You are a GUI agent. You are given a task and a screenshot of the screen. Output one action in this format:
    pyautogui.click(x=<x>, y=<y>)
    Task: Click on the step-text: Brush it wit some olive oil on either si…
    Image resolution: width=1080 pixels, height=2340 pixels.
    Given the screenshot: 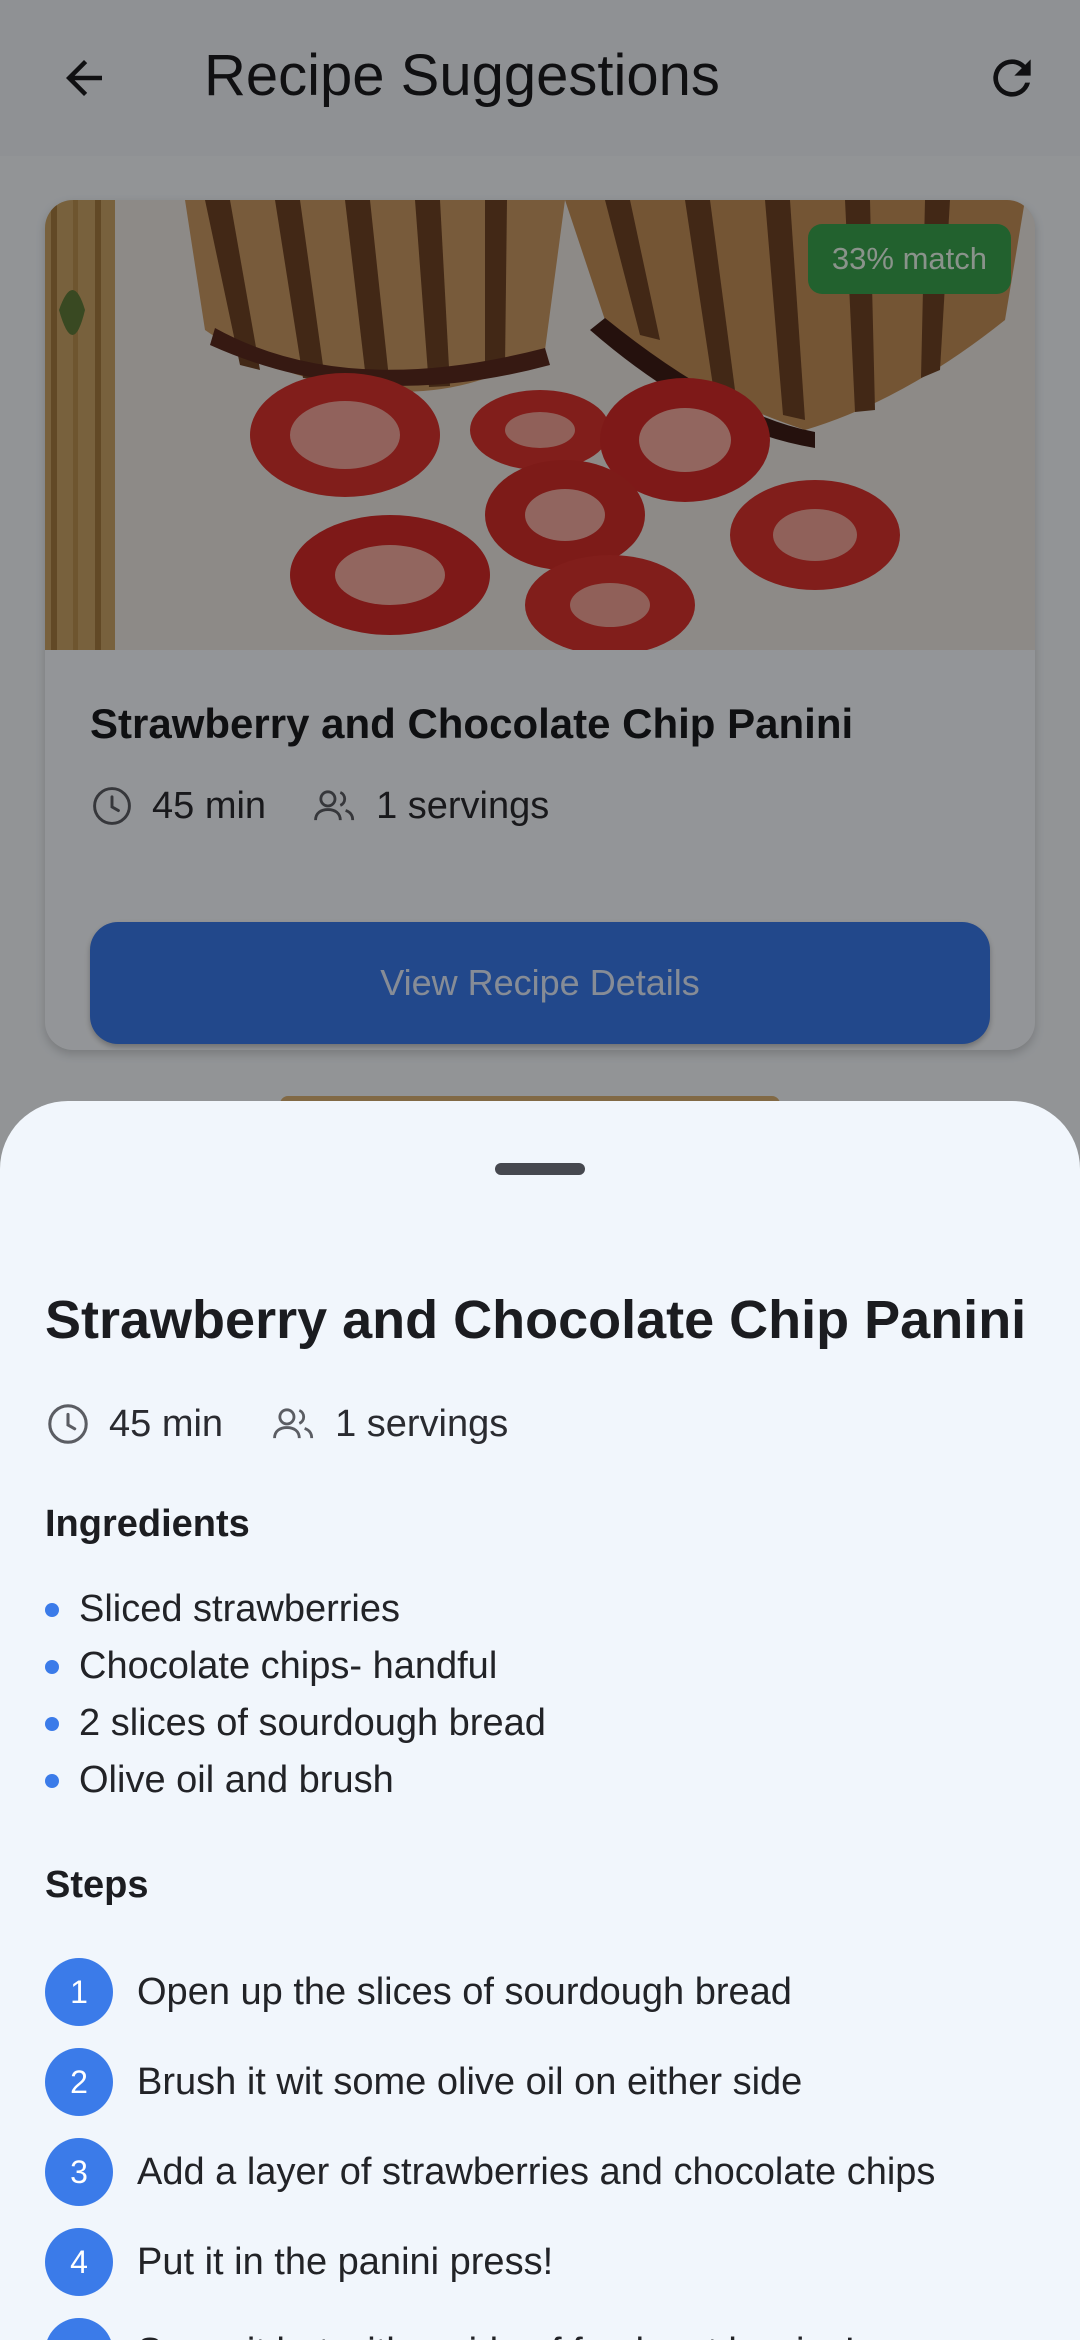 What is the action you would take?
    pyautogui.click(x=470, y=2081)
    